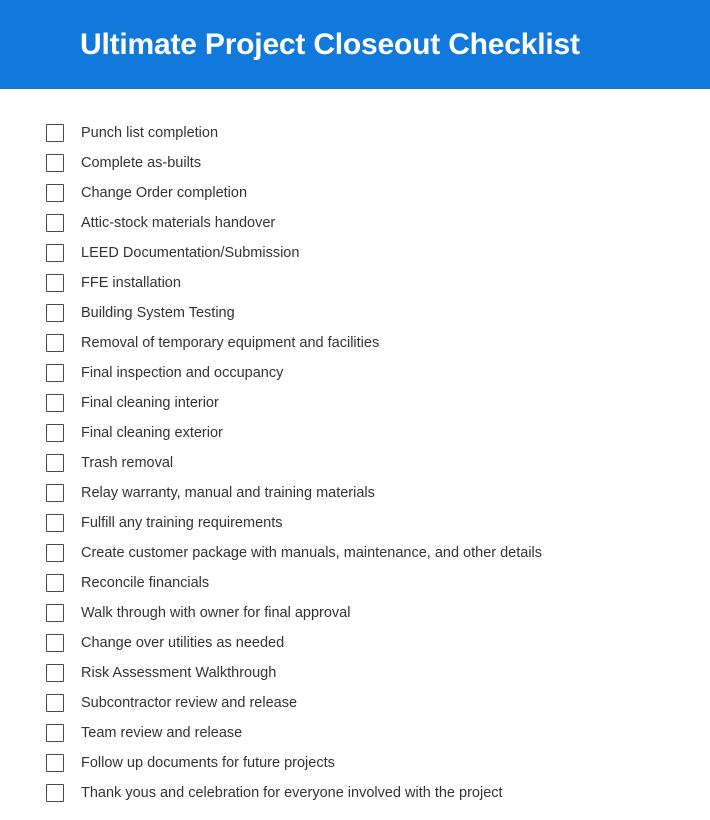 This screenshot has width=710, height=820. What do you see at coordinates (355, 373) in the screenshot?
I see `checklist-item: Final inspection and occupancy` at bounding box center [355, 373].